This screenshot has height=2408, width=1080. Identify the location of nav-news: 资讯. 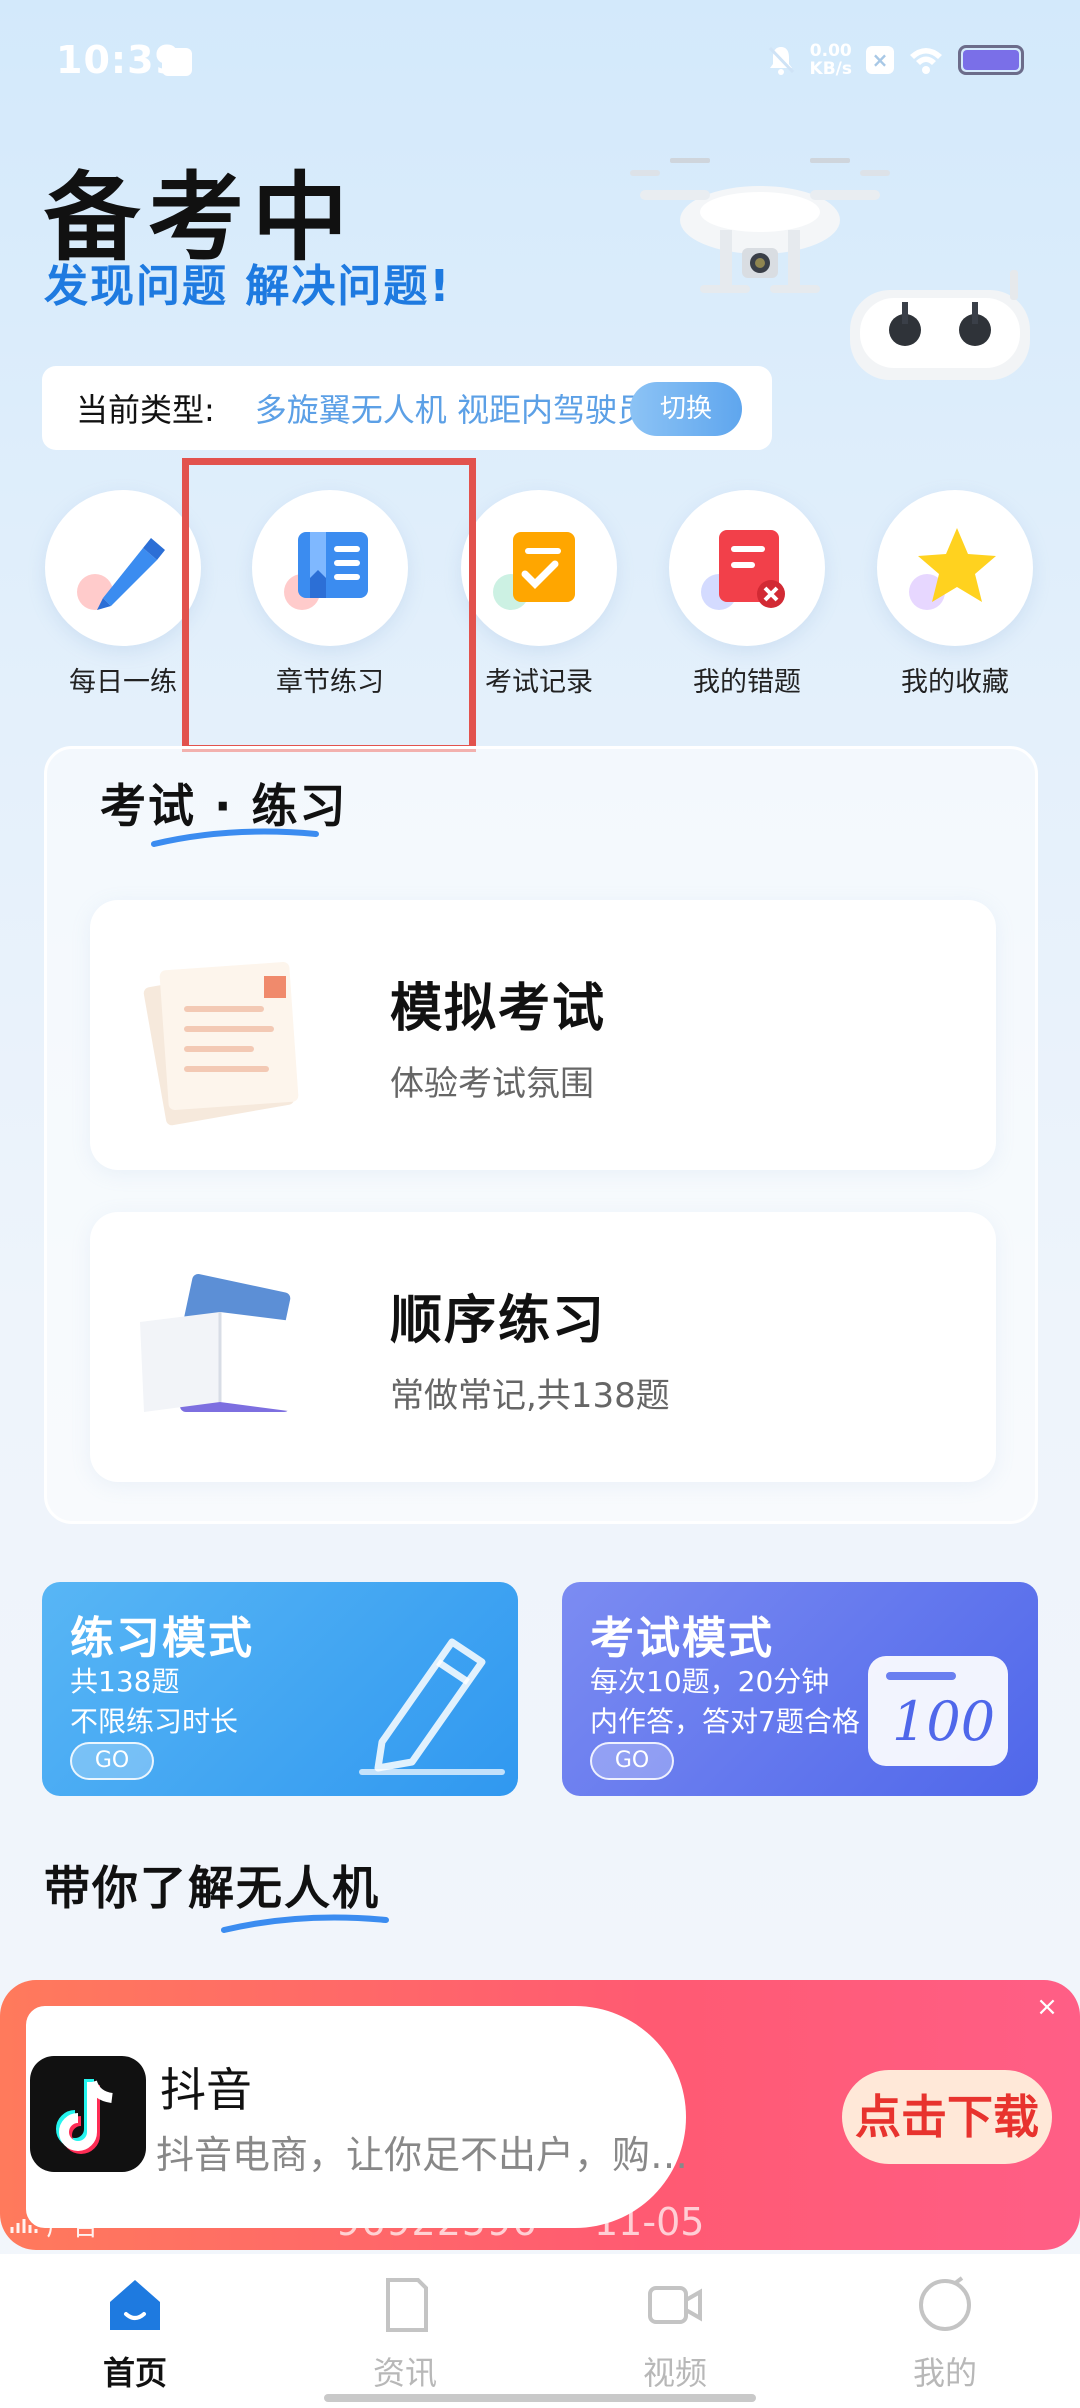
(405, 2334).